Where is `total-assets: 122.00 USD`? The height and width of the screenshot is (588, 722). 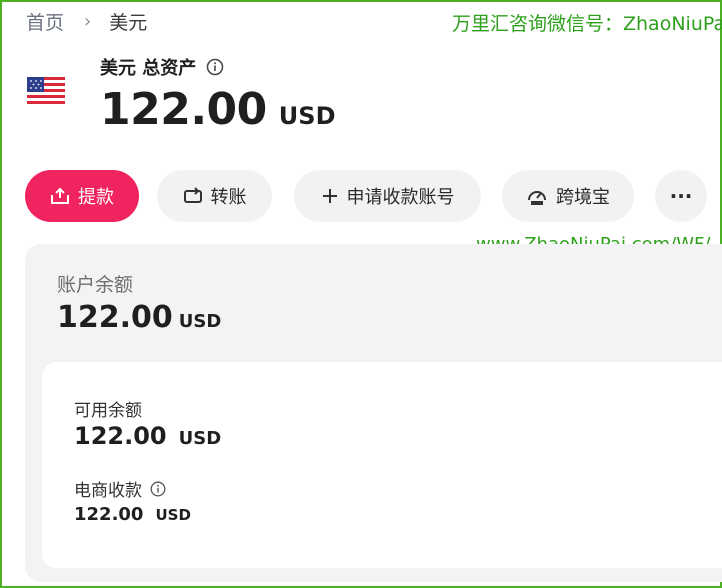
total-assets: 122.00 USD is located at coordinates (218, 109).